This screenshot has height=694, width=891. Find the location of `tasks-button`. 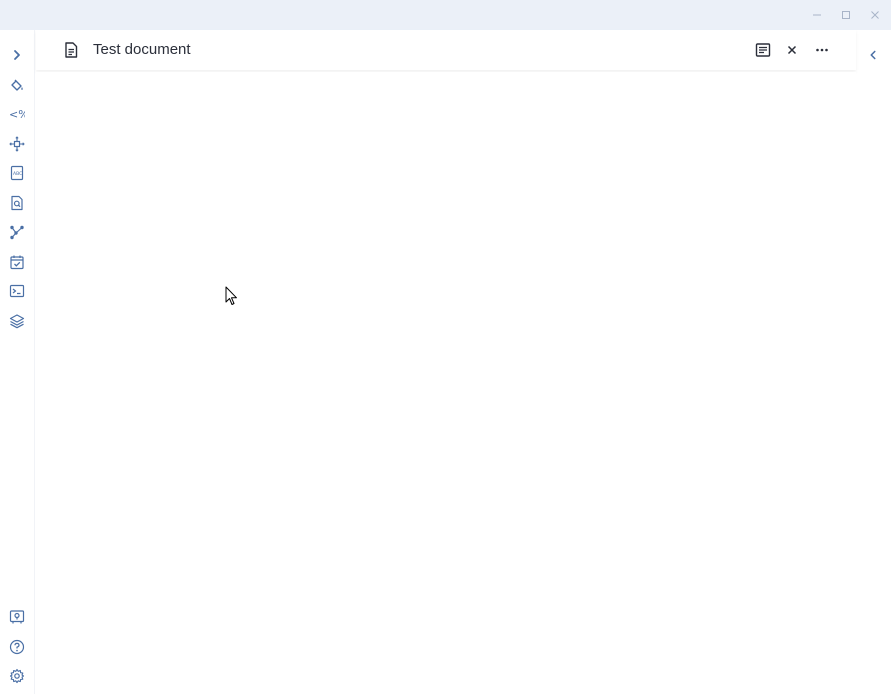

tasks-button is located at coordinates (17, 262).